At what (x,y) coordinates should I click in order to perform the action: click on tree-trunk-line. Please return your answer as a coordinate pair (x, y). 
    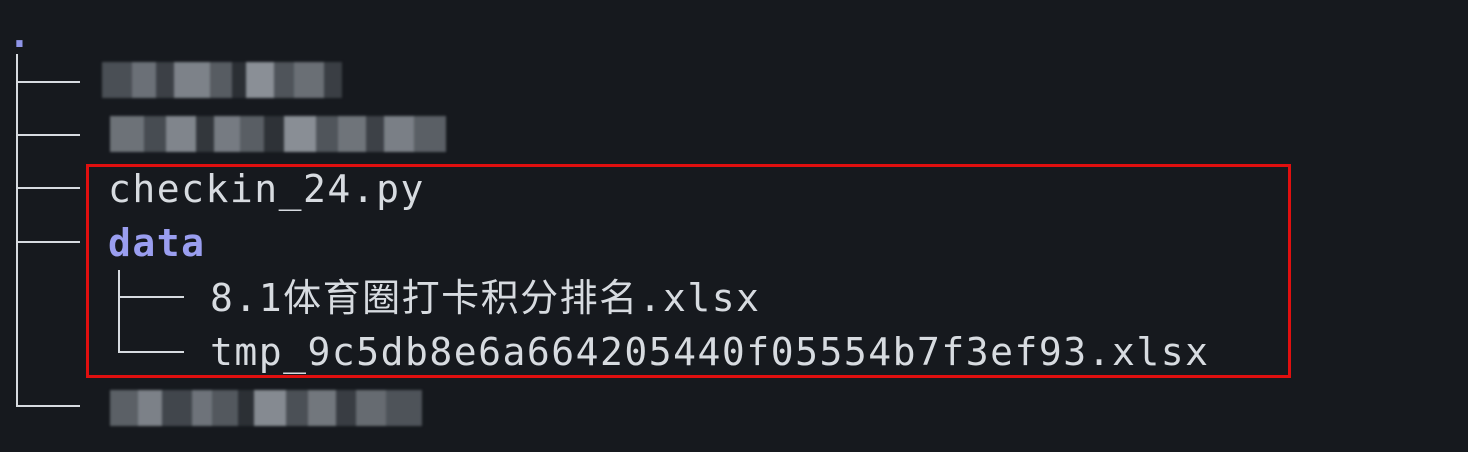
    Looking at the image, I should click on (17, 230).